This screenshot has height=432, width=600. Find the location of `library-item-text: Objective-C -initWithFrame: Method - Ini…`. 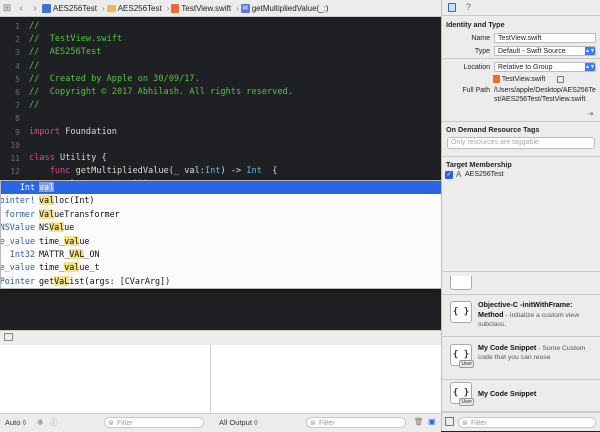

library-item-text: Objective-C -initWithFrame: Method - Ini… is located at coordinates (529, 314).